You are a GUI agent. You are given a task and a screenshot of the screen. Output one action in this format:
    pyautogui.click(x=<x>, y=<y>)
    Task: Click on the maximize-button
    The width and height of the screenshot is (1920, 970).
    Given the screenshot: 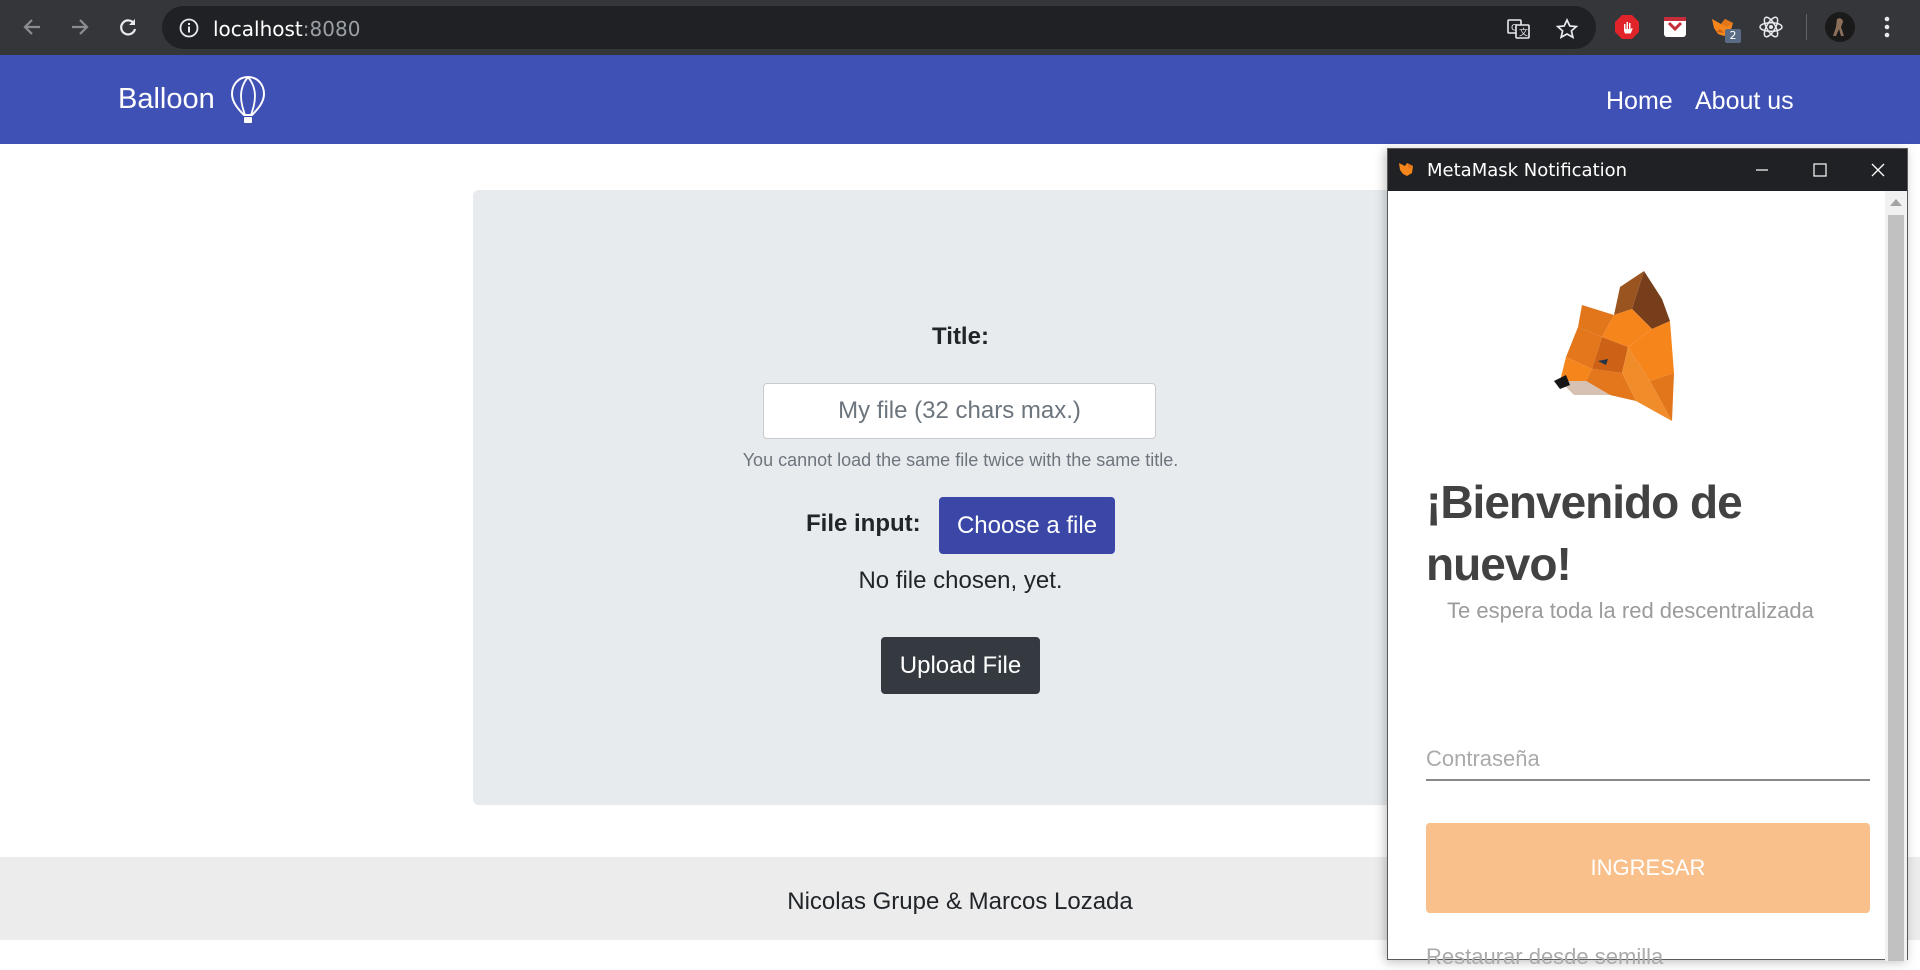 What is the action you would take?
    pyautogui.click(x=1820, y=170)
    